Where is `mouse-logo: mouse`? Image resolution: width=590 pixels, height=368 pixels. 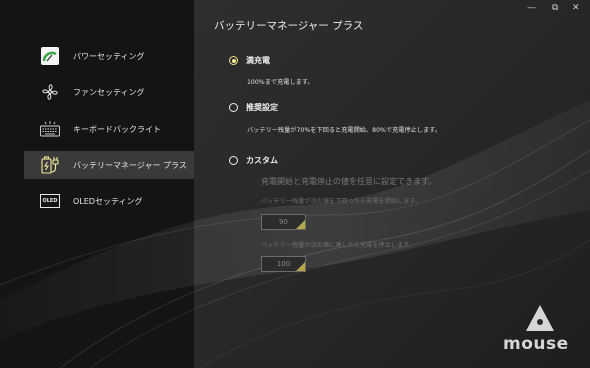
mouse-logo: mouse is located at coordinates (540, 332).